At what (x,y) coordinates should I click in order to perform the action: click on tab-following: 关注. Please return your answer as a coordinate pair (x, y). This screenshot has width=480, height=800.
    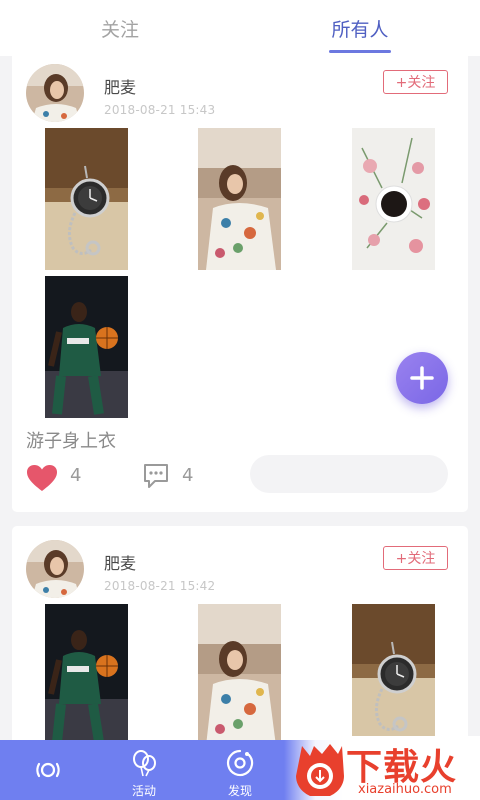
    Looking at the image, I should click on (120, 28).